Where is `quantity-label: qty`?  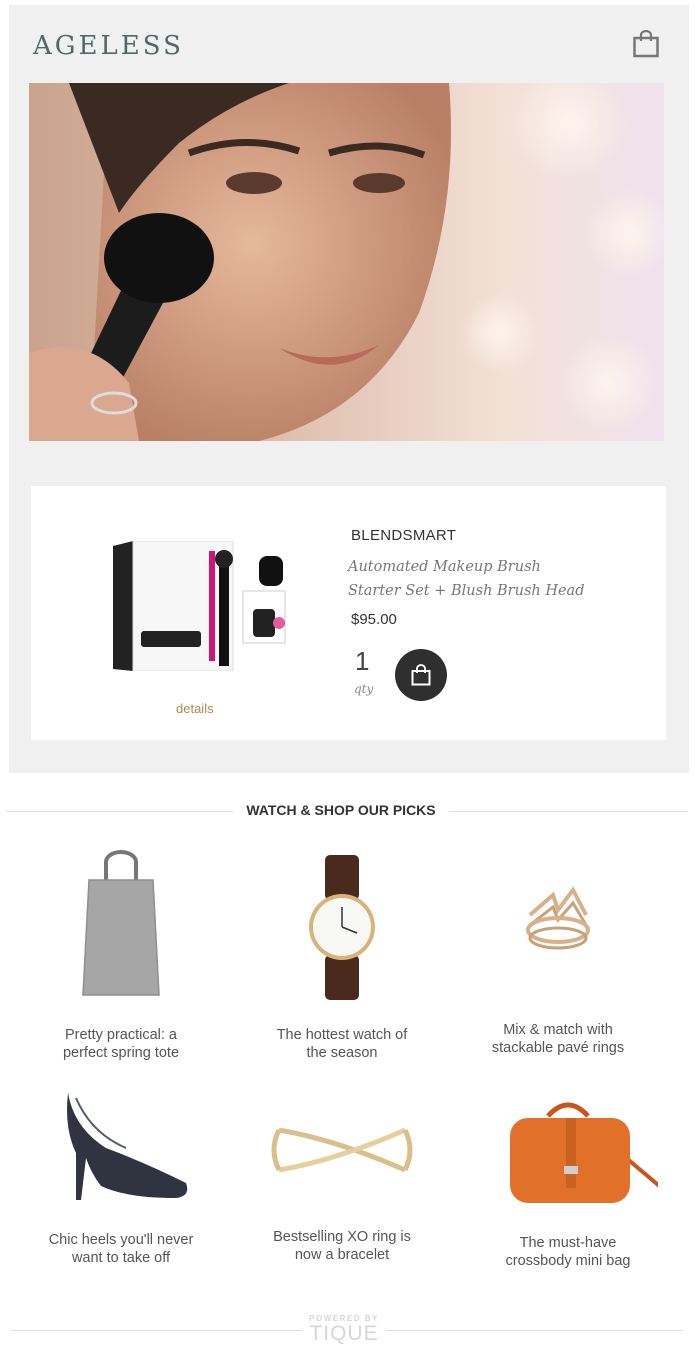
quantity-label: qty is located at coordinates (364, 689).